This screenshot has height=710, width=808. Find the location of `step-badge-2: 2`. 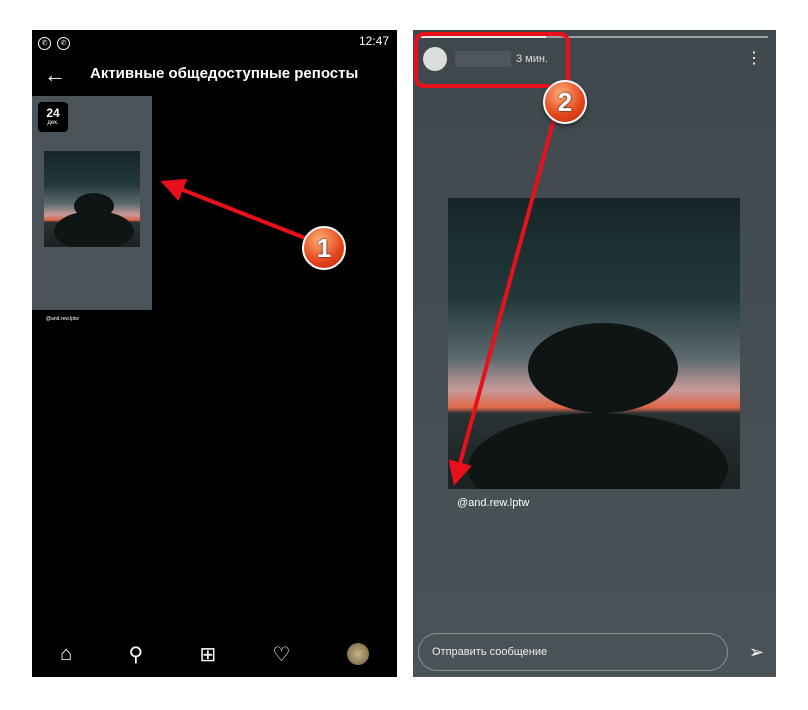

step-badge-2: 2 is located at coordinates (565, 102).